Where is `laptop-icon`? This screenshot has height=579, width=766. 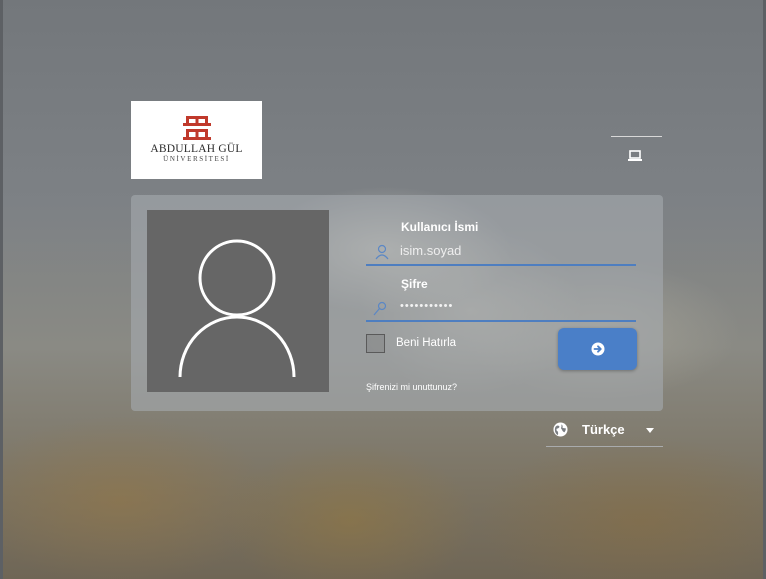
laptop-icon is located at coordinates (635, 156).